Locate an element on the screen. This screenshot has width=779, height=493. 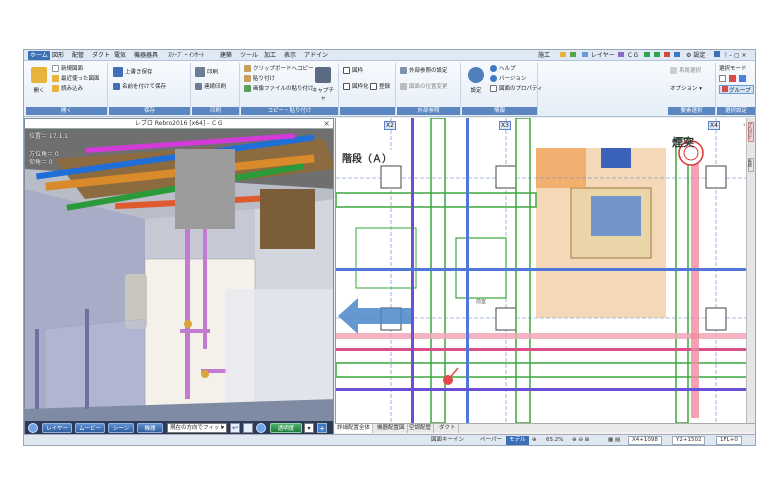
scene-button: シーン is located at coordinates (121, 428).